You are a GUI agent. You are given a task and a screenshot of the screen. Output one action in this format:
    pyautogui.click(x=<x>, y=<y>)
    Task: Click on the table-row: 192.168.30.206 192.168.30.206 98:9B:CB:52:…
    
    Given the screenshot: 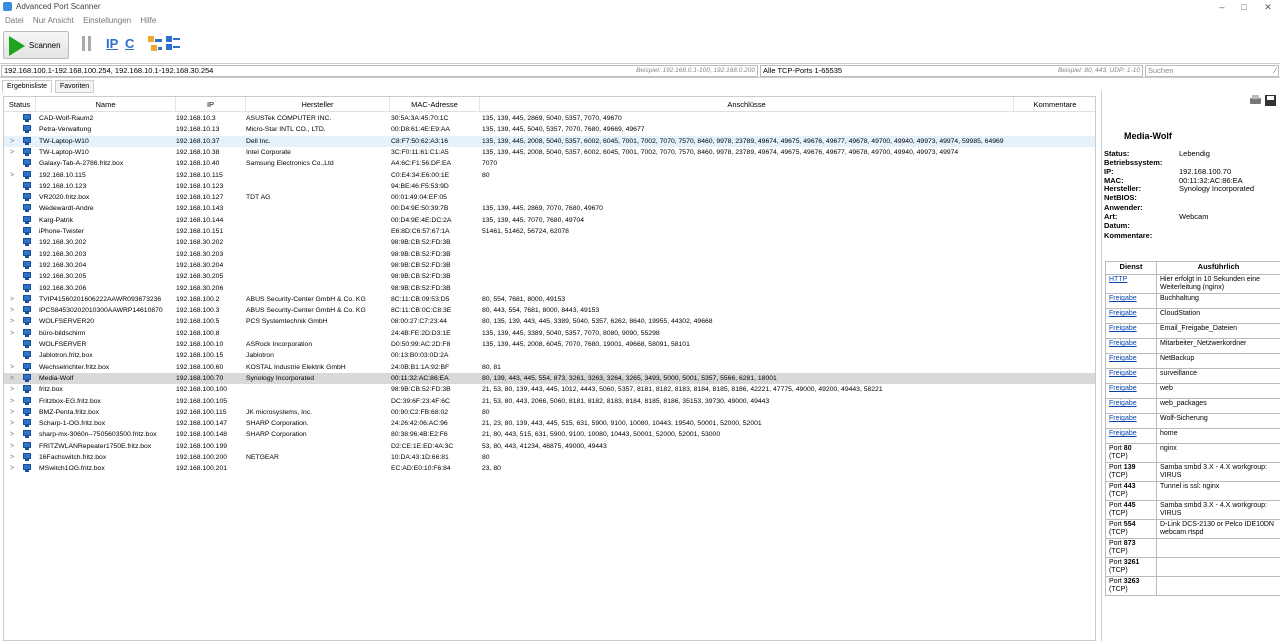 What is the action you would take?
    pyautogui.click(x=549, y=288)
    